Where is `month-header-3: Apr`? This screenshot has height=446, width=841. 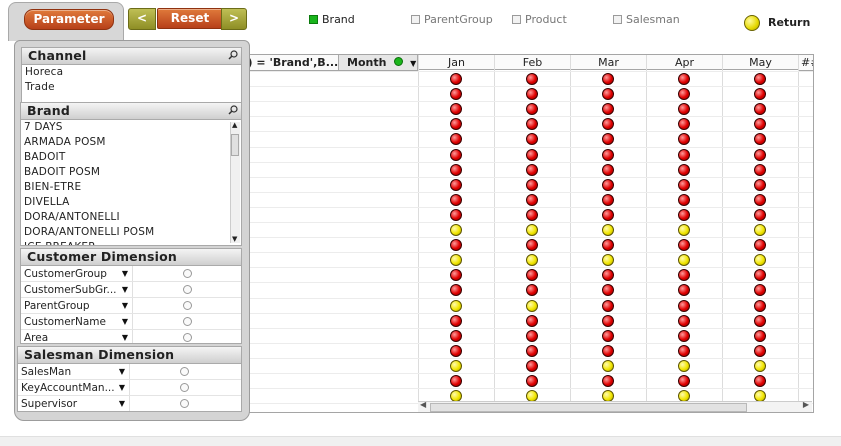
month-header-3: Apr is located at coordinates (684, 62).